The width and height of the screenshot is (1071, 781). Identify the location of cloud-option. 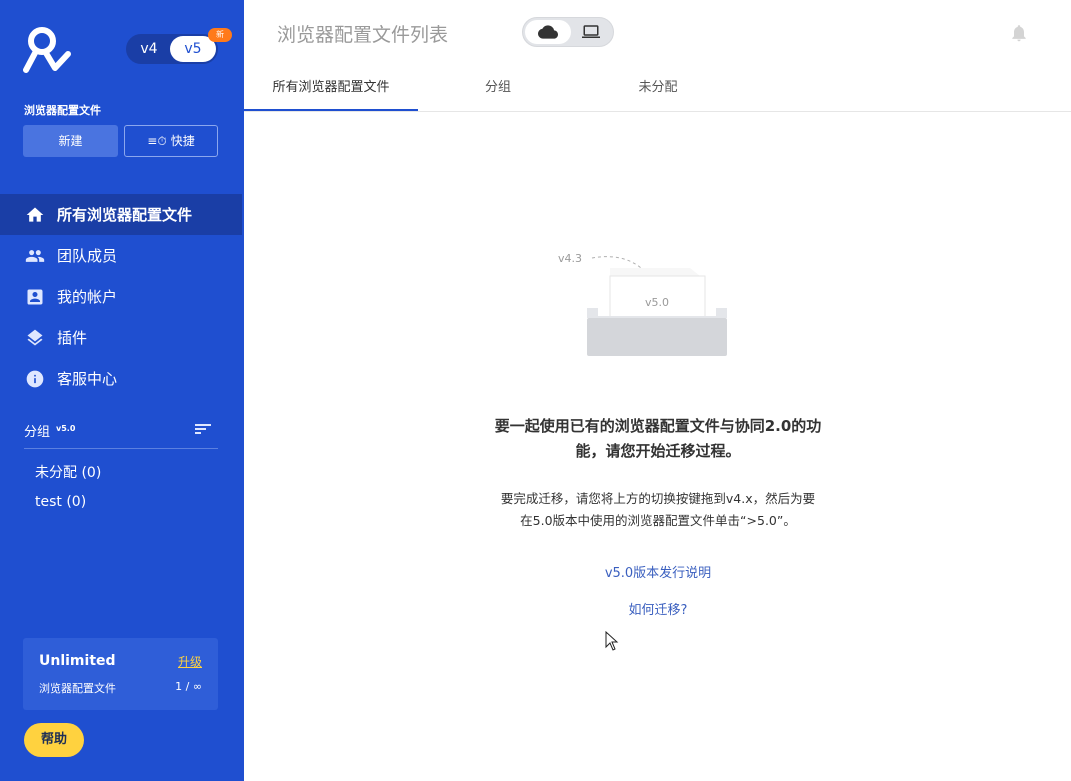
(548, 32).